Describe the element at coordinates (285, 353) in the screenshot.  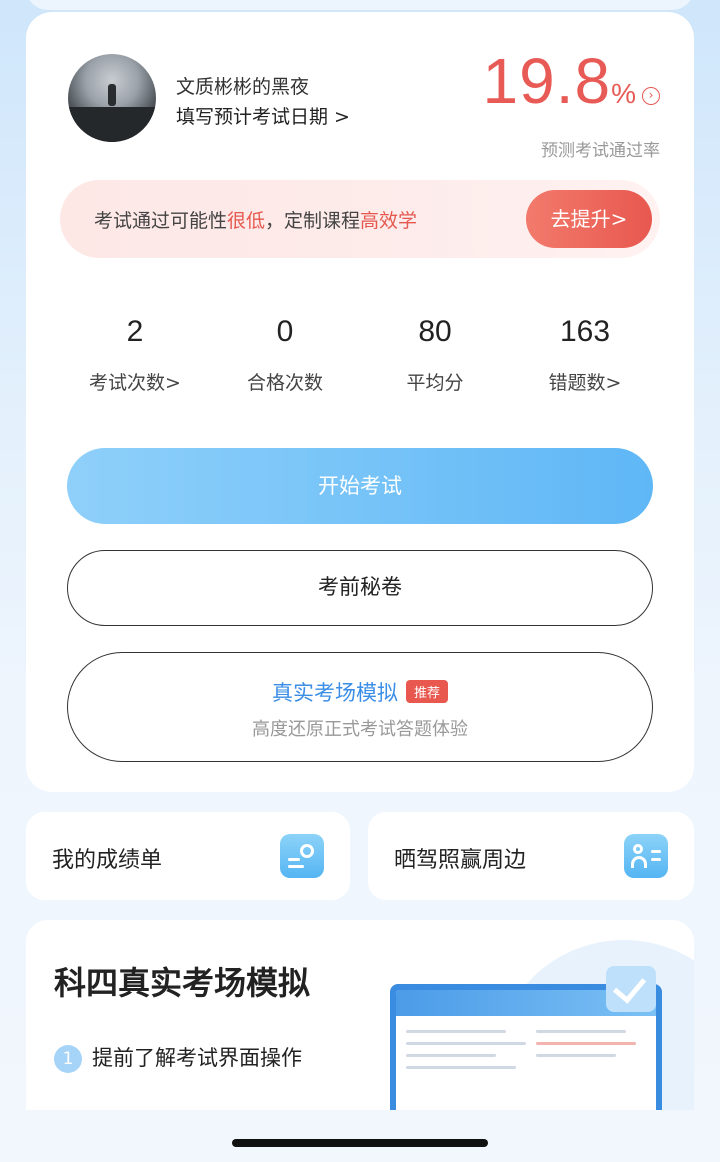
I see `stat-pass-count: 0 合格次数` at that location.